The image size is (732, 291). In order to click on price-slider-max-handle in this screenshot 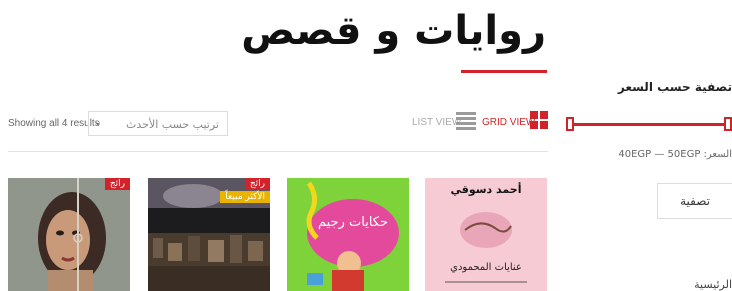, I will do `click(728, 124)`.